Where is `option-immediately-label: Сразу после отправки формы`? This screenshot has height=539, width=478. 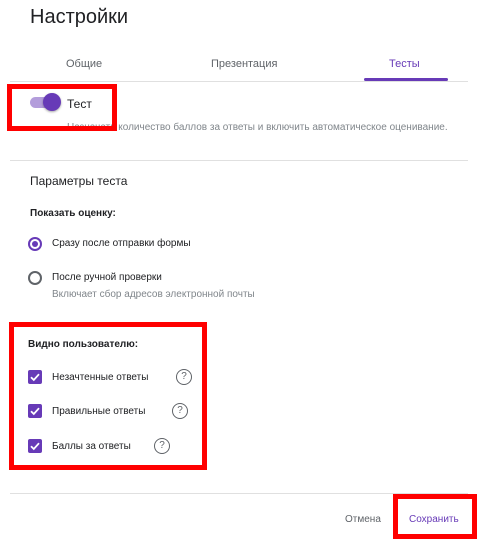
option-immediately-label: Сразу после отправки формы is located at coordinates (121, 243).